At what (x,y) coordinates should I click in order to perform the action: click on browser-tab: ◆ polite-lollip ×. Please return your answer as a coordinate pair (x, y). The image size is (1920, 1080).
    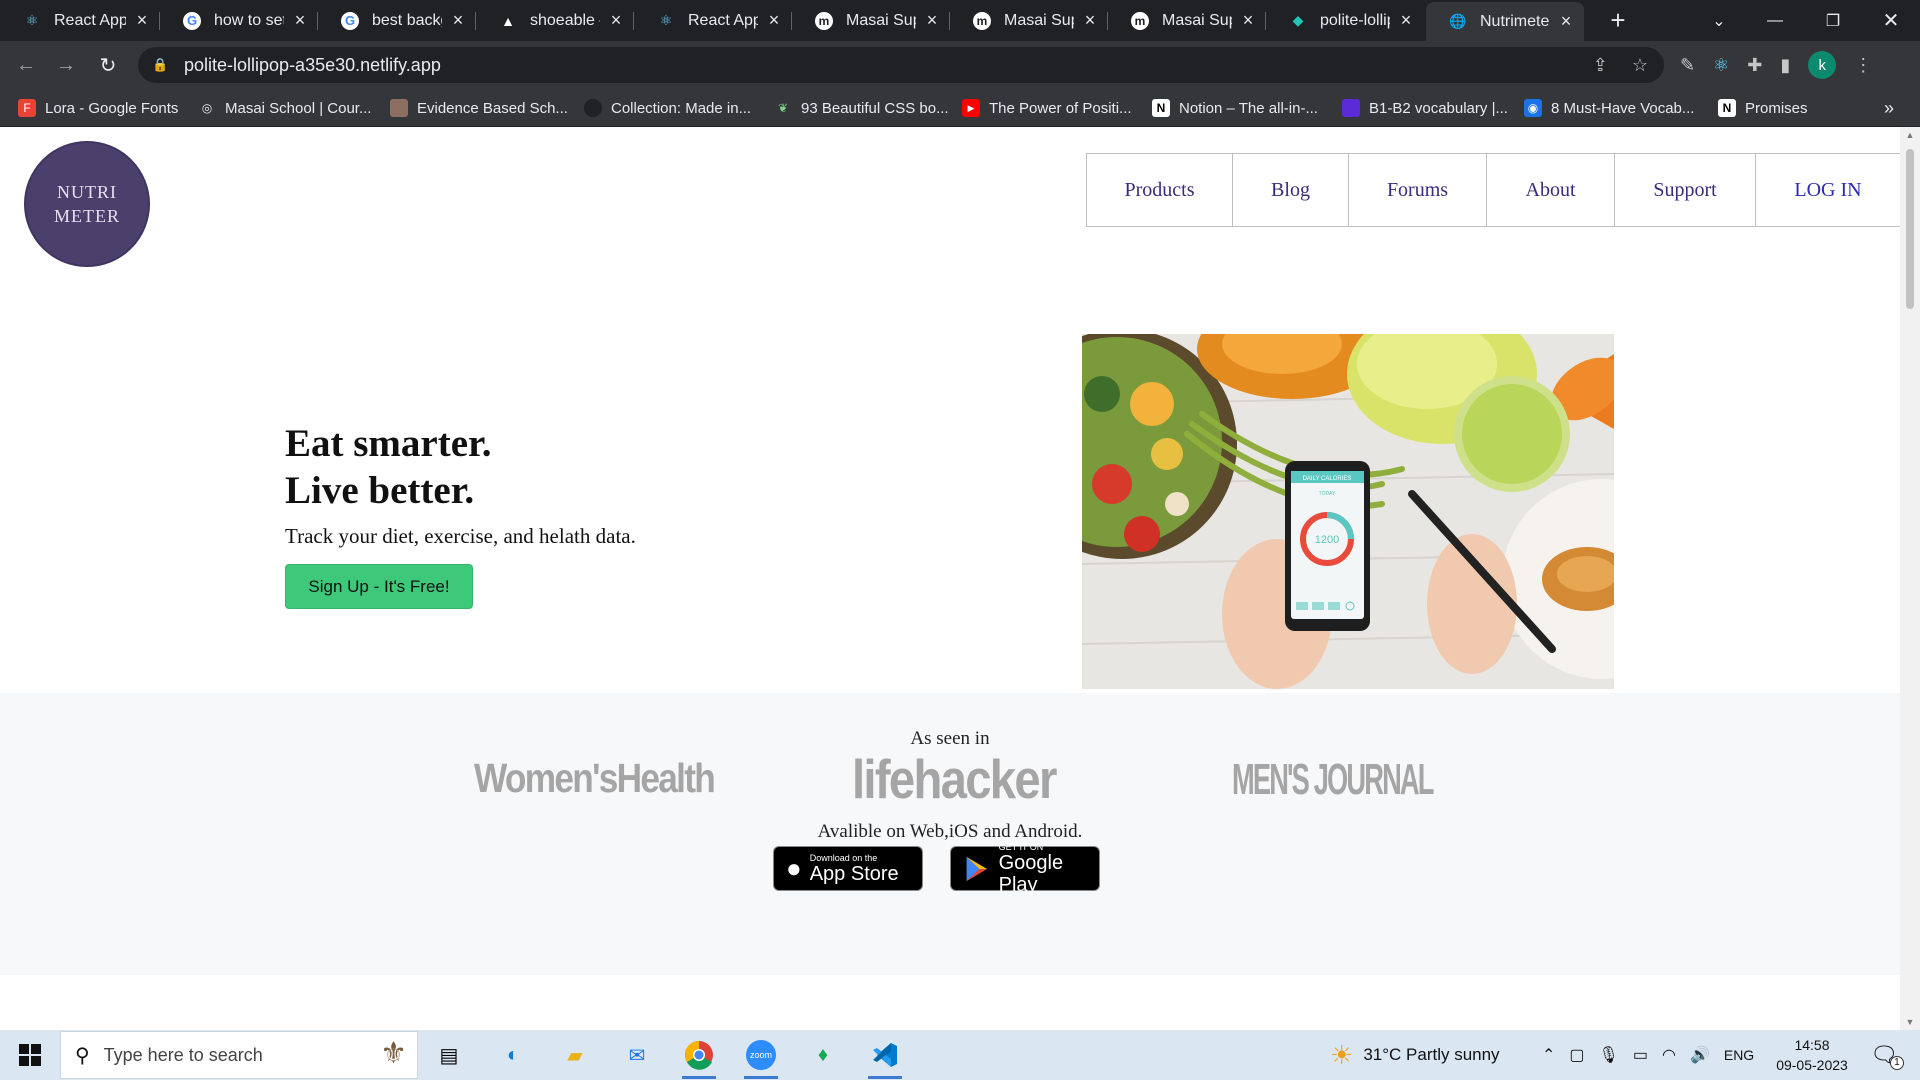
    Looking at the image, I should click on (1345, 20).